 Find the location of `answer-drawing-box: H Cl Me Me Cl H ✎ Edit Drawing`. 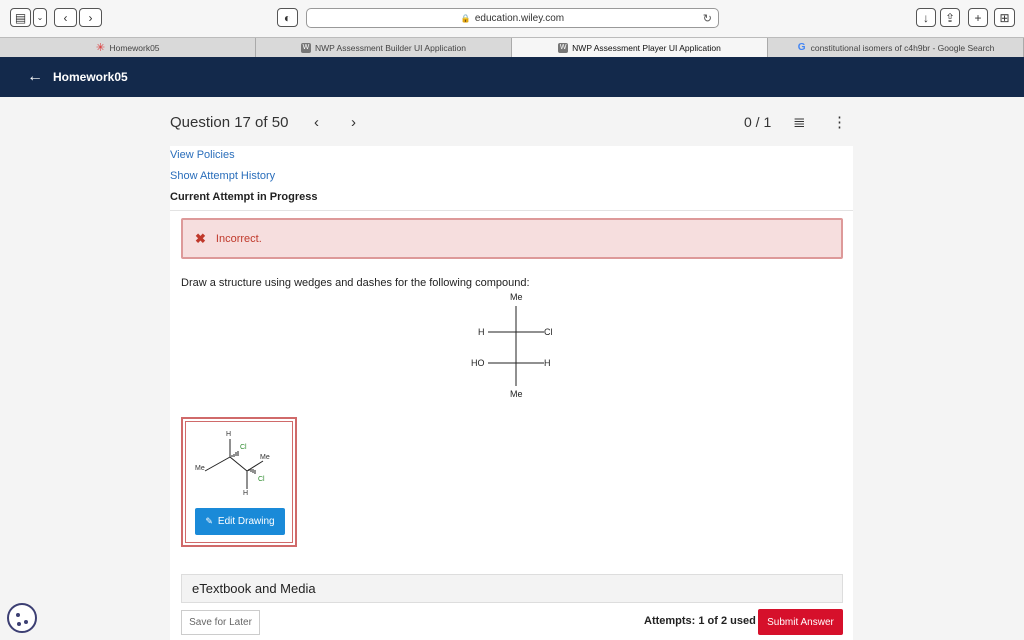

answer-drawing-box: H Cl Me Me Cl H ✎ Edit Drawing is located at coordinates (239, 482).